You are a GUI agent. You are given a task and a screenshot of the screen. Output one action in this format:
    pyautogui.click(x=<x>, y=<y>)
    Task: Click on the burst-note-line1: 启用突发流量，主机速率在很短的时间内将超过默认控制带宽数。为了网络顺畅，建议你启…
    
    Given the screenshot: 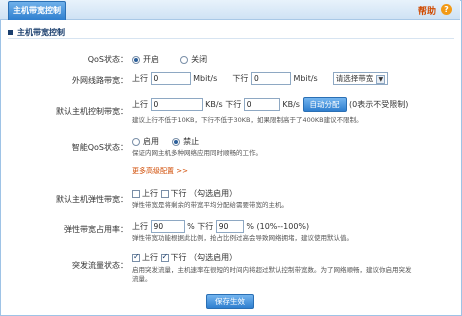 What is the action you would take?
    pyautogui.click(x=272, y=270)
    